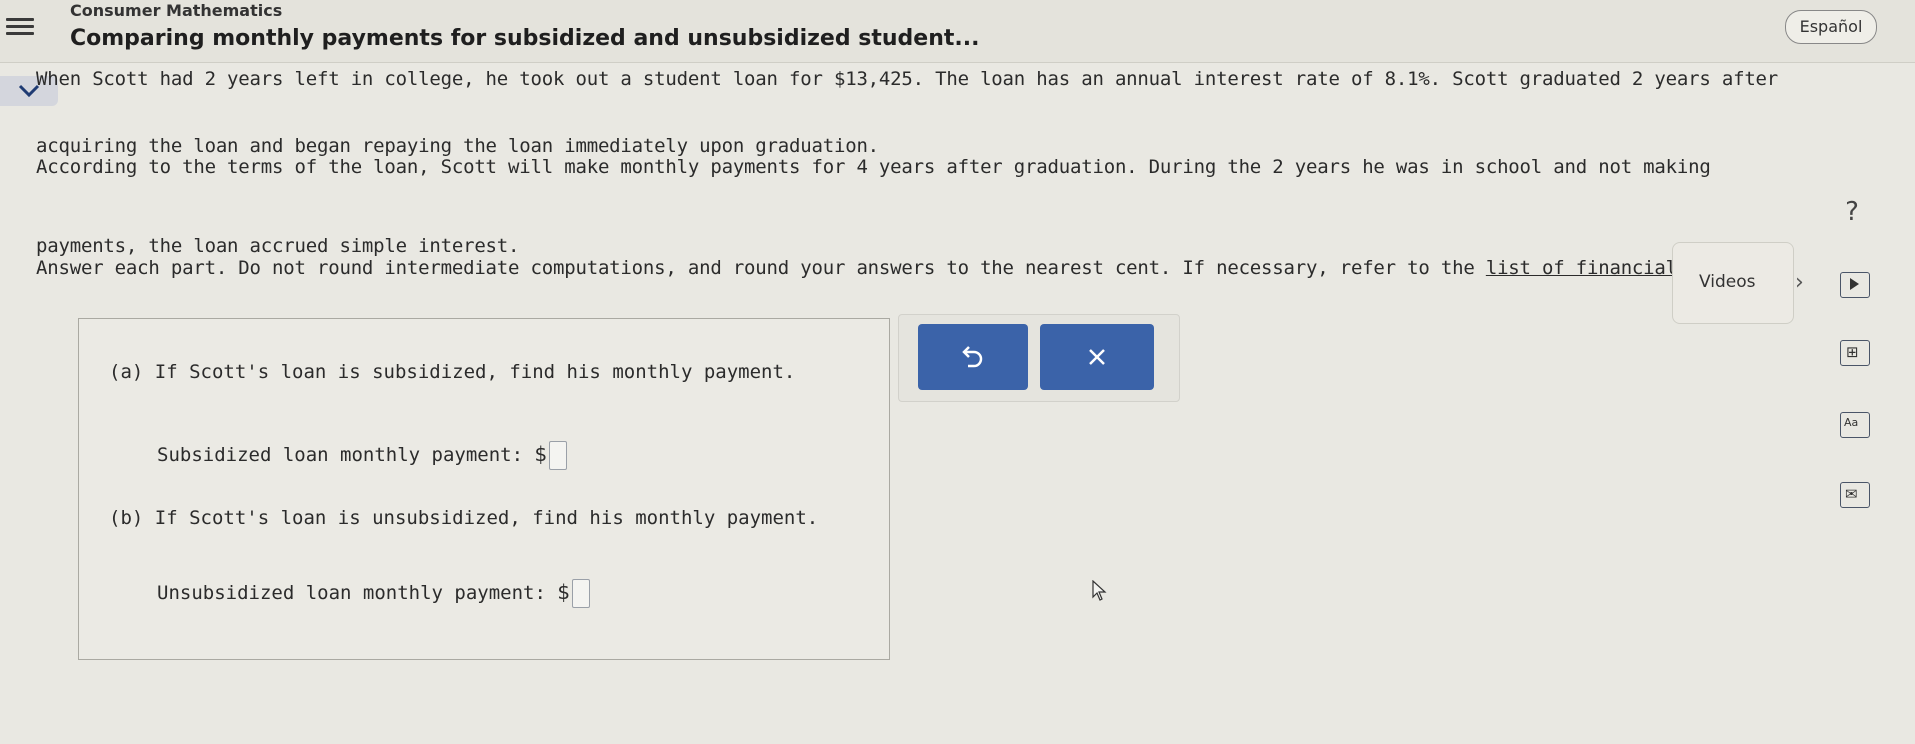  Describe the element at coordinates (564, 592) in the screenshot. I see `part-b-currency: $` at that location.